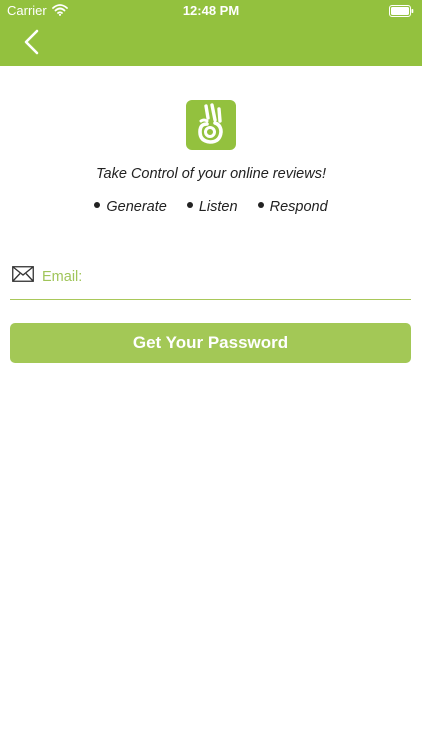 This screenshot has width=422, height=750. Describe the element at coordinates (224, 277) in the screenshot. I see `email-input` at that location.